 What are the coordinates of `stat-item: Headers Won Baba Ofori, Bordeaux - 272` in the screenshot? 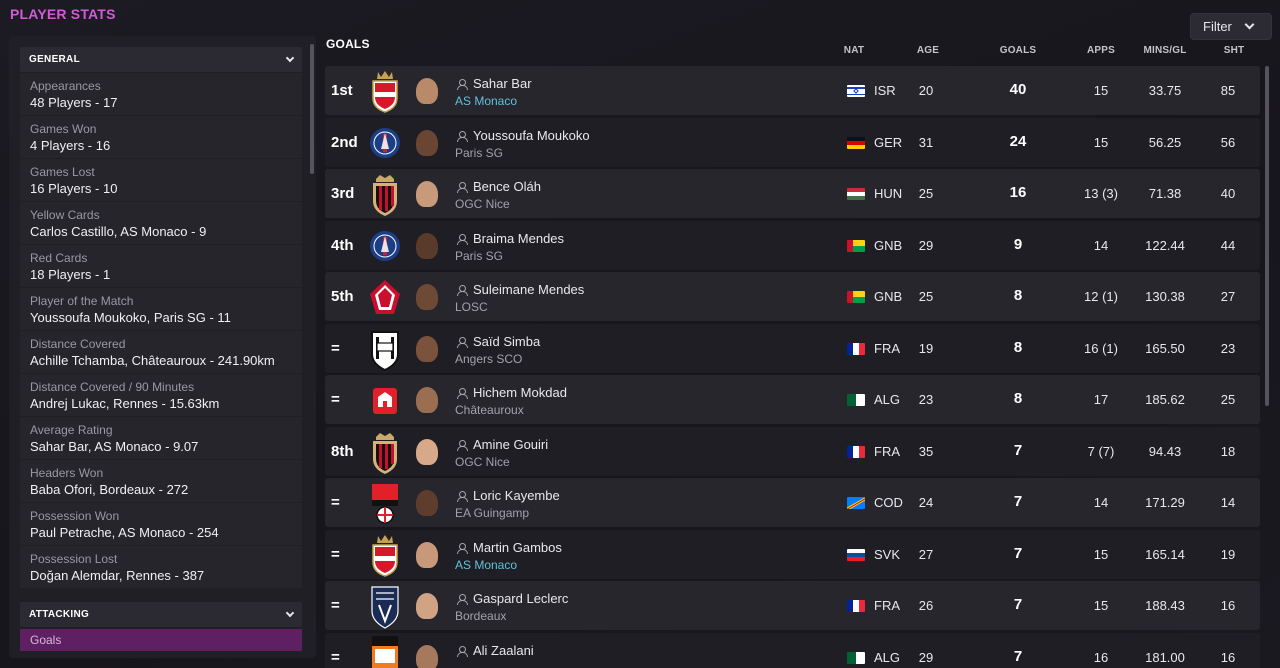 It's located at (161, 481).